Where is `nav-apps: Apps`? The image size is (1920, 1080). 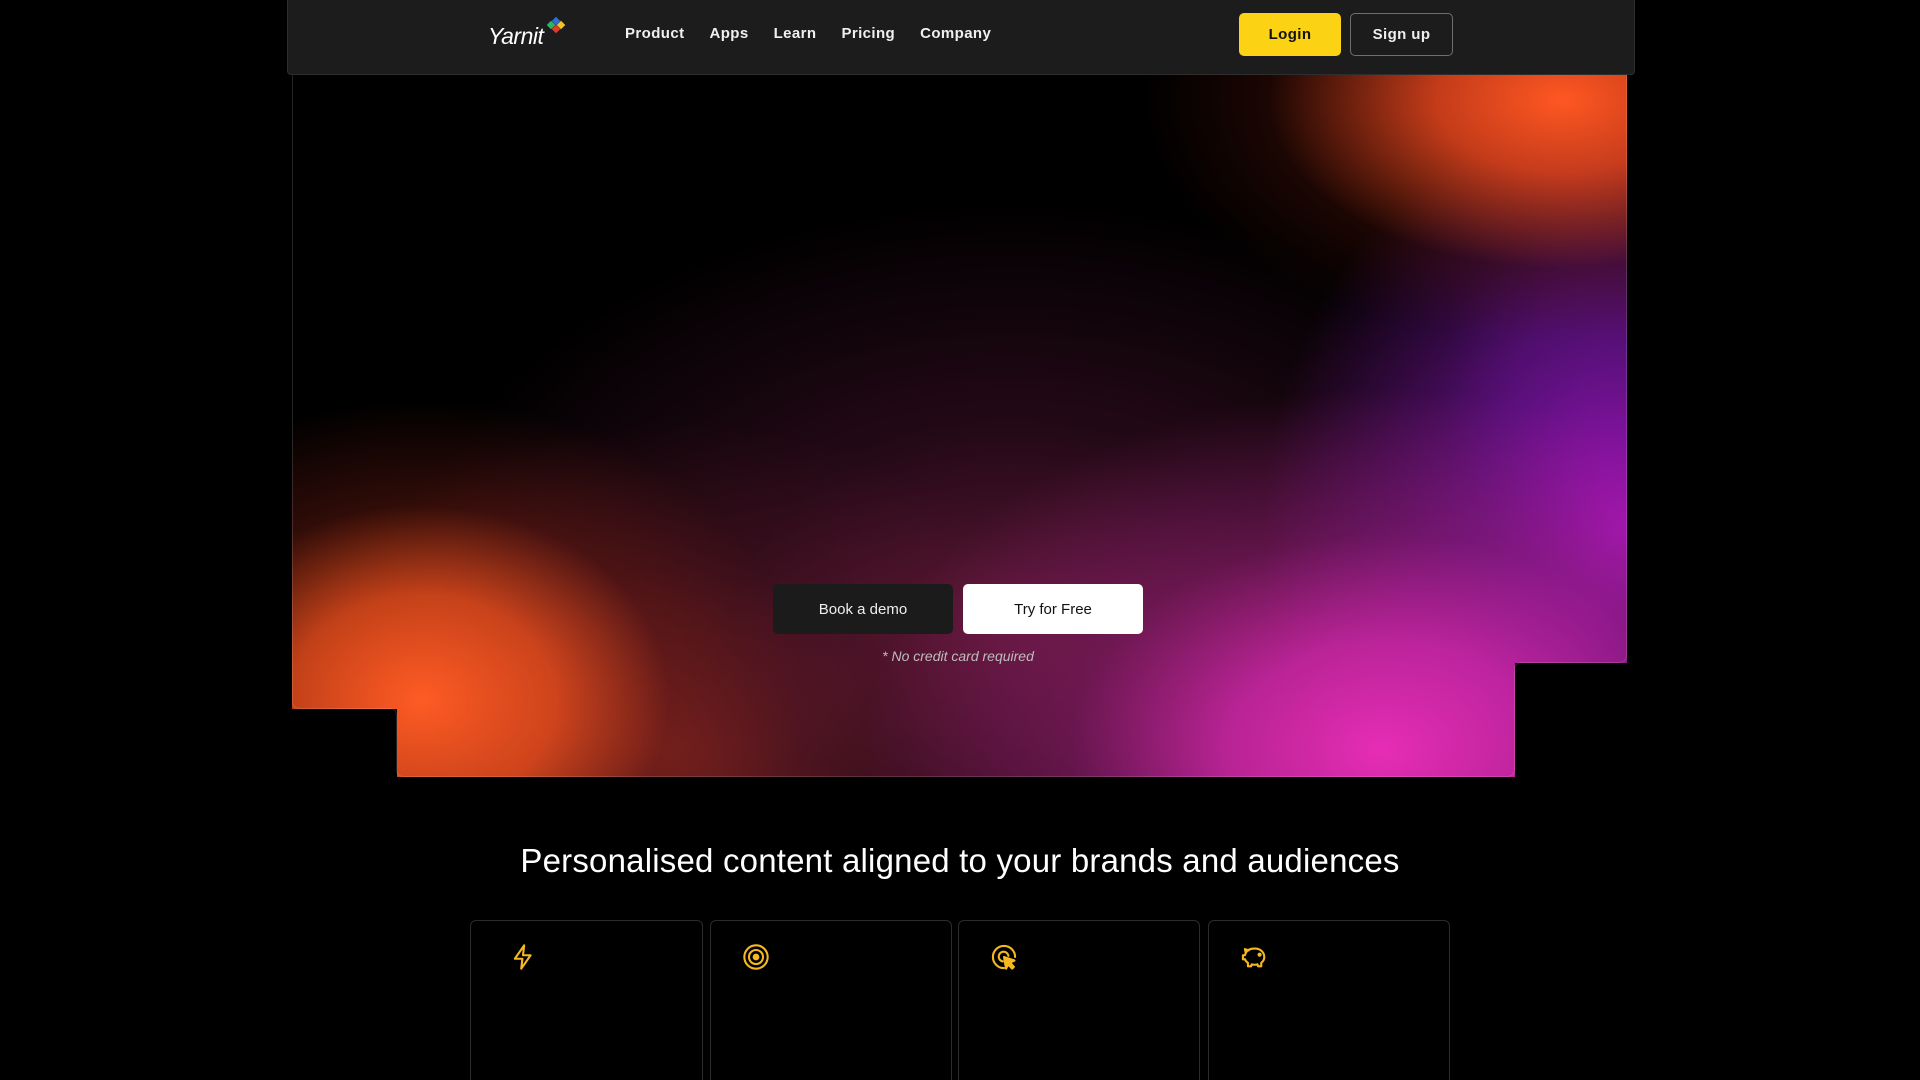 nav-apps: Apps is located at coordinates (728, 33).